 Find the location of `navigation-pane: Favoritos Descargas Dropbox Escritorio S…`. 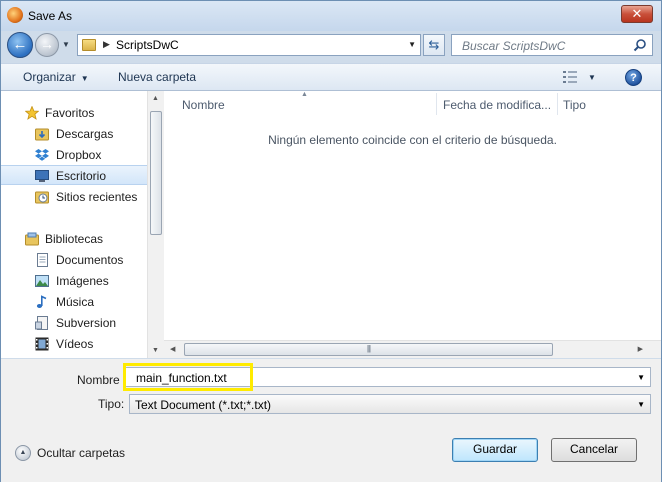

navigation-pane: Favoritos Descargas Dropbox Escritorio S… is located at coordinates (74, 224).